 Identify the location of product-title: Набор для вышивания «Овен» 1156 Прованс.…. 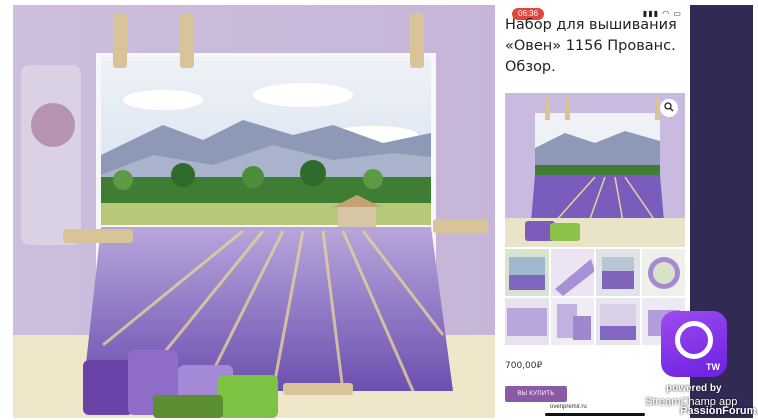
(591, 46).